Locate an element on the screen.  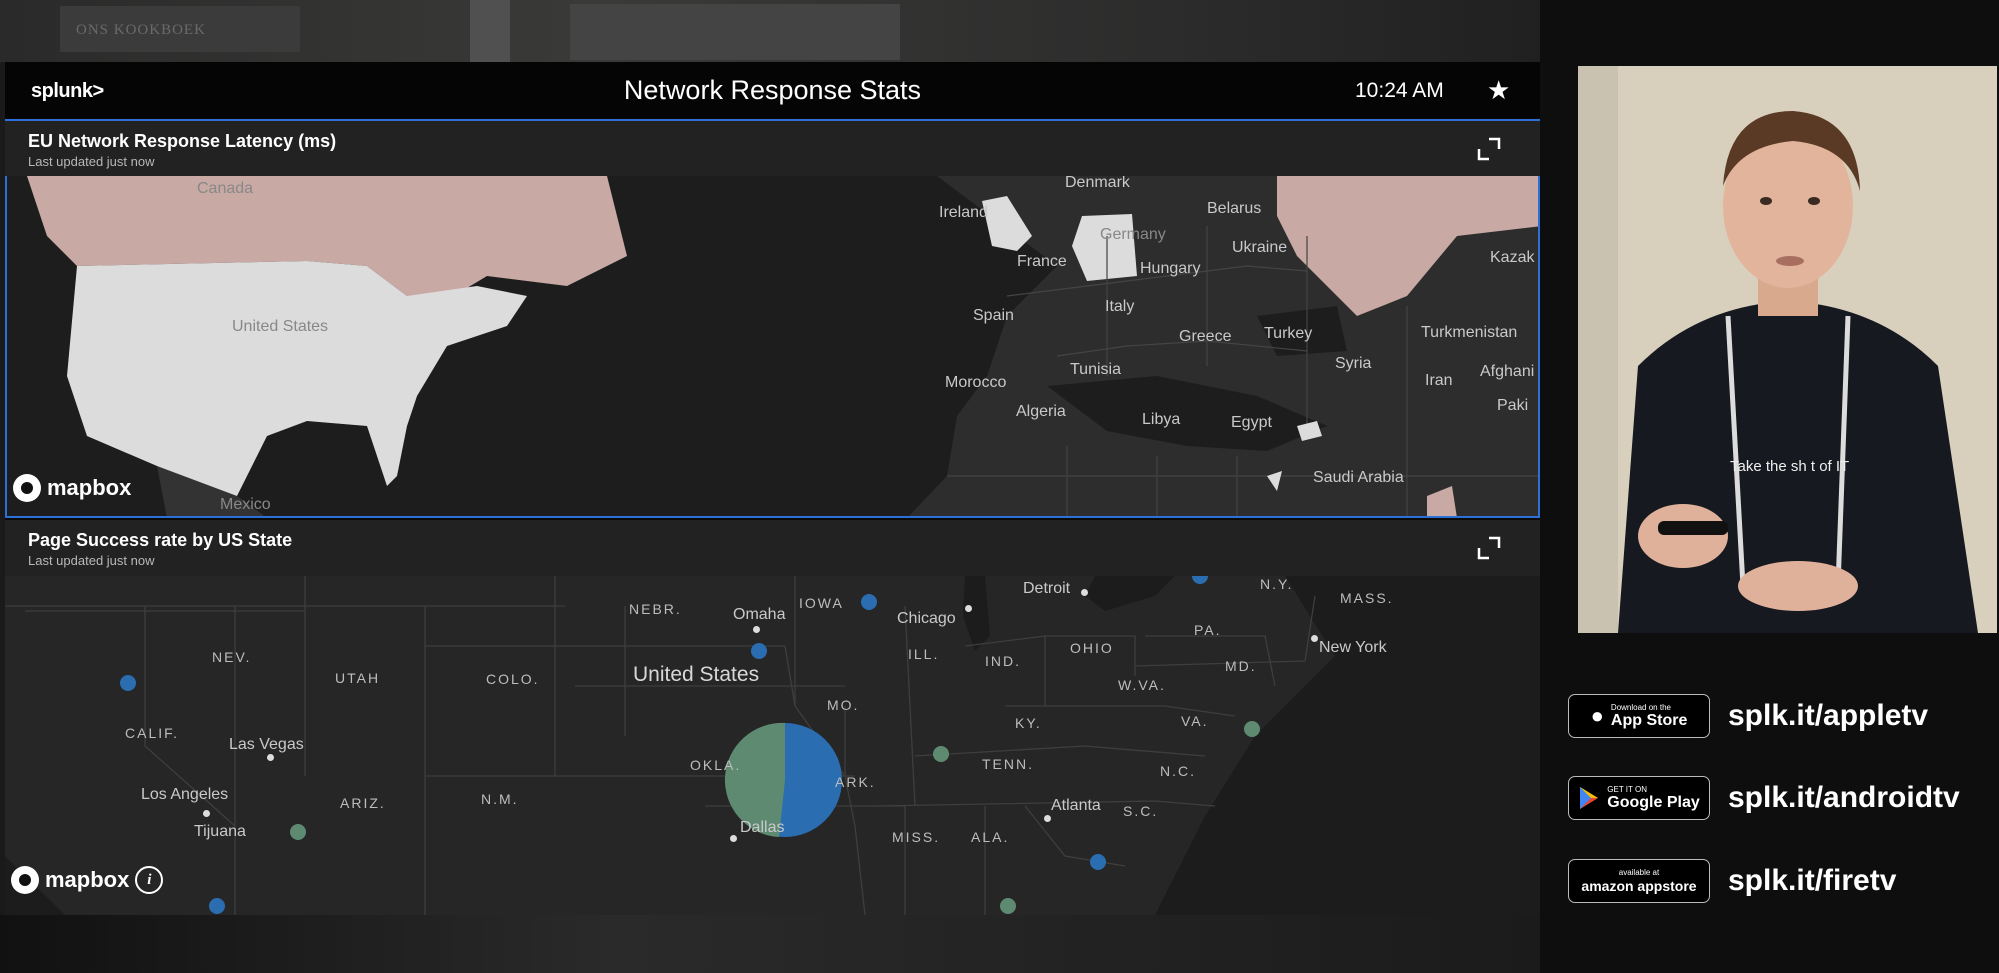
apple-icon: ● is located at coordinates (1597, 715).